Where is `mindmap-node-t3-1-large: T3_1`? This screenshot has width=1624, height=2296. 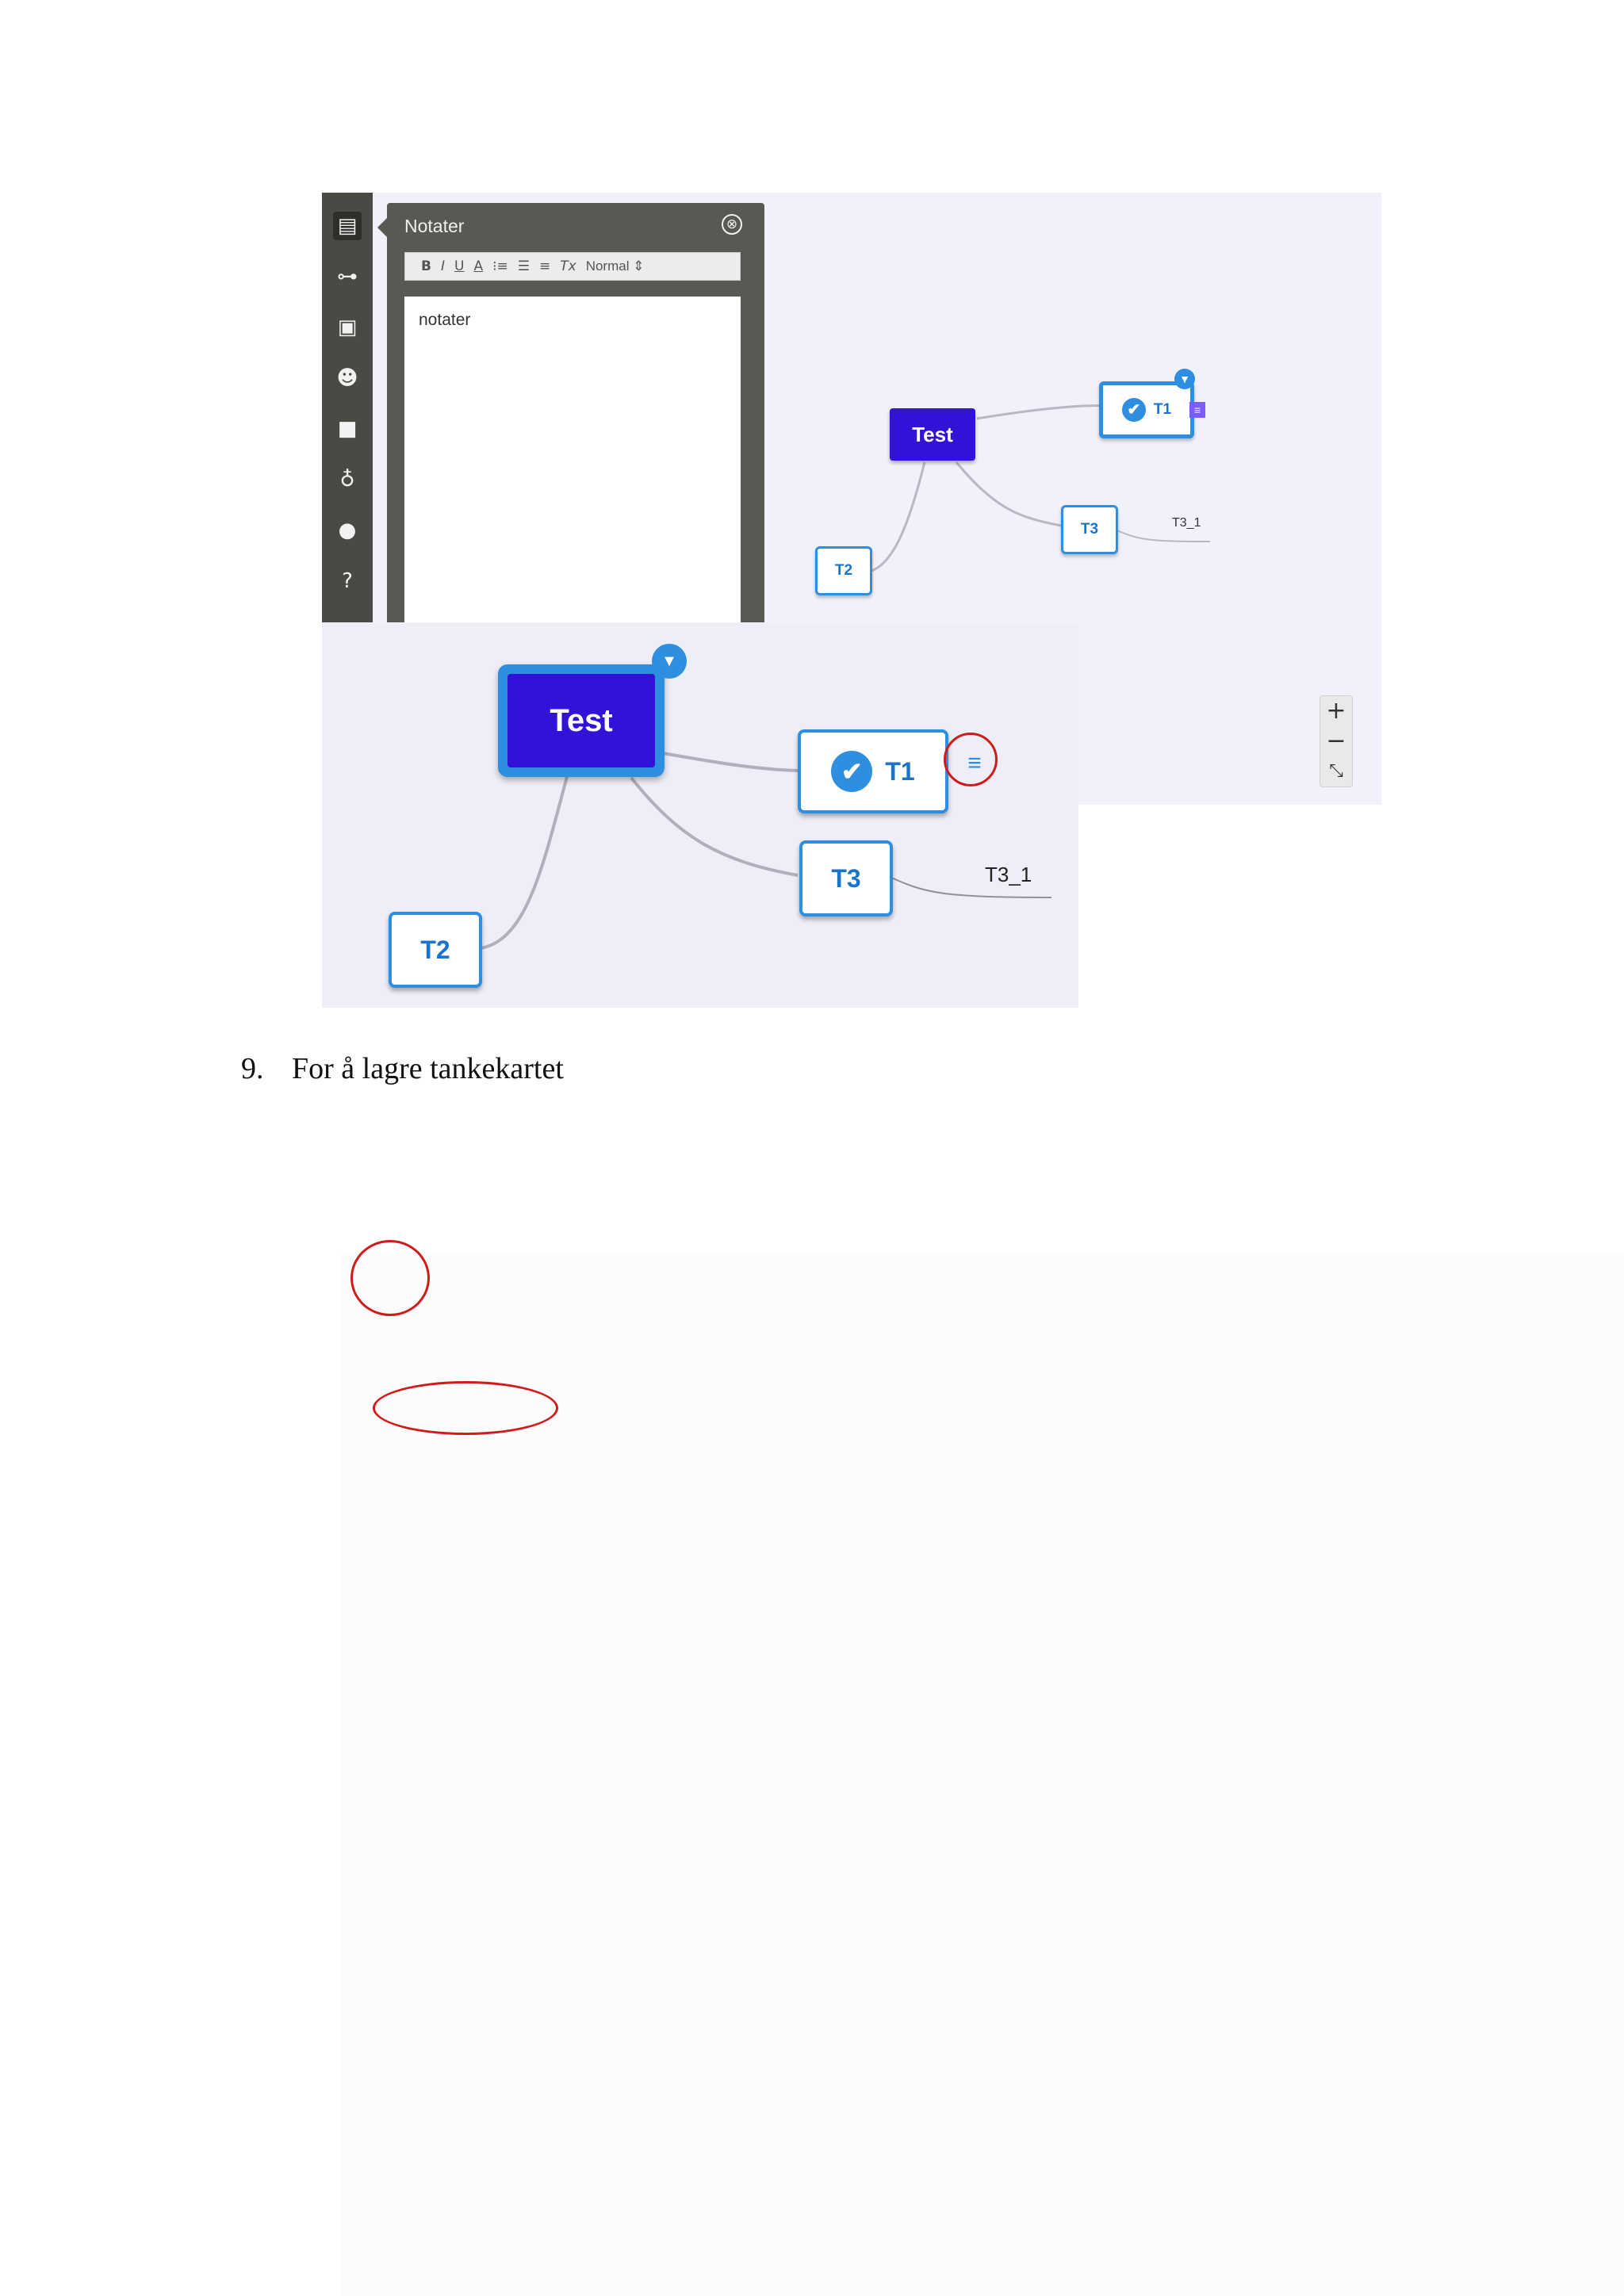
mindmap-node-t3-1-large: T3_1 is located at coordinates (1008, 875).